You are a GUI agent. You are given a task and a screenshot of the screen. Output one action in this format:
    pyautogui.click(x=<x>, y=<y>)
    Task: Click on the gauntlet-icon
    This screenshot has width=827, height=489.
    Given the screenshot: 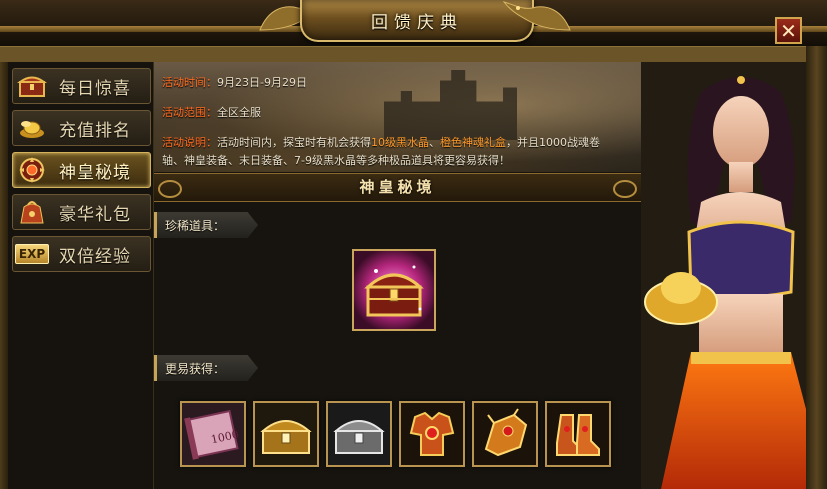 What is the action you would take?
    pyautogui.click(x=505, y=434)
    